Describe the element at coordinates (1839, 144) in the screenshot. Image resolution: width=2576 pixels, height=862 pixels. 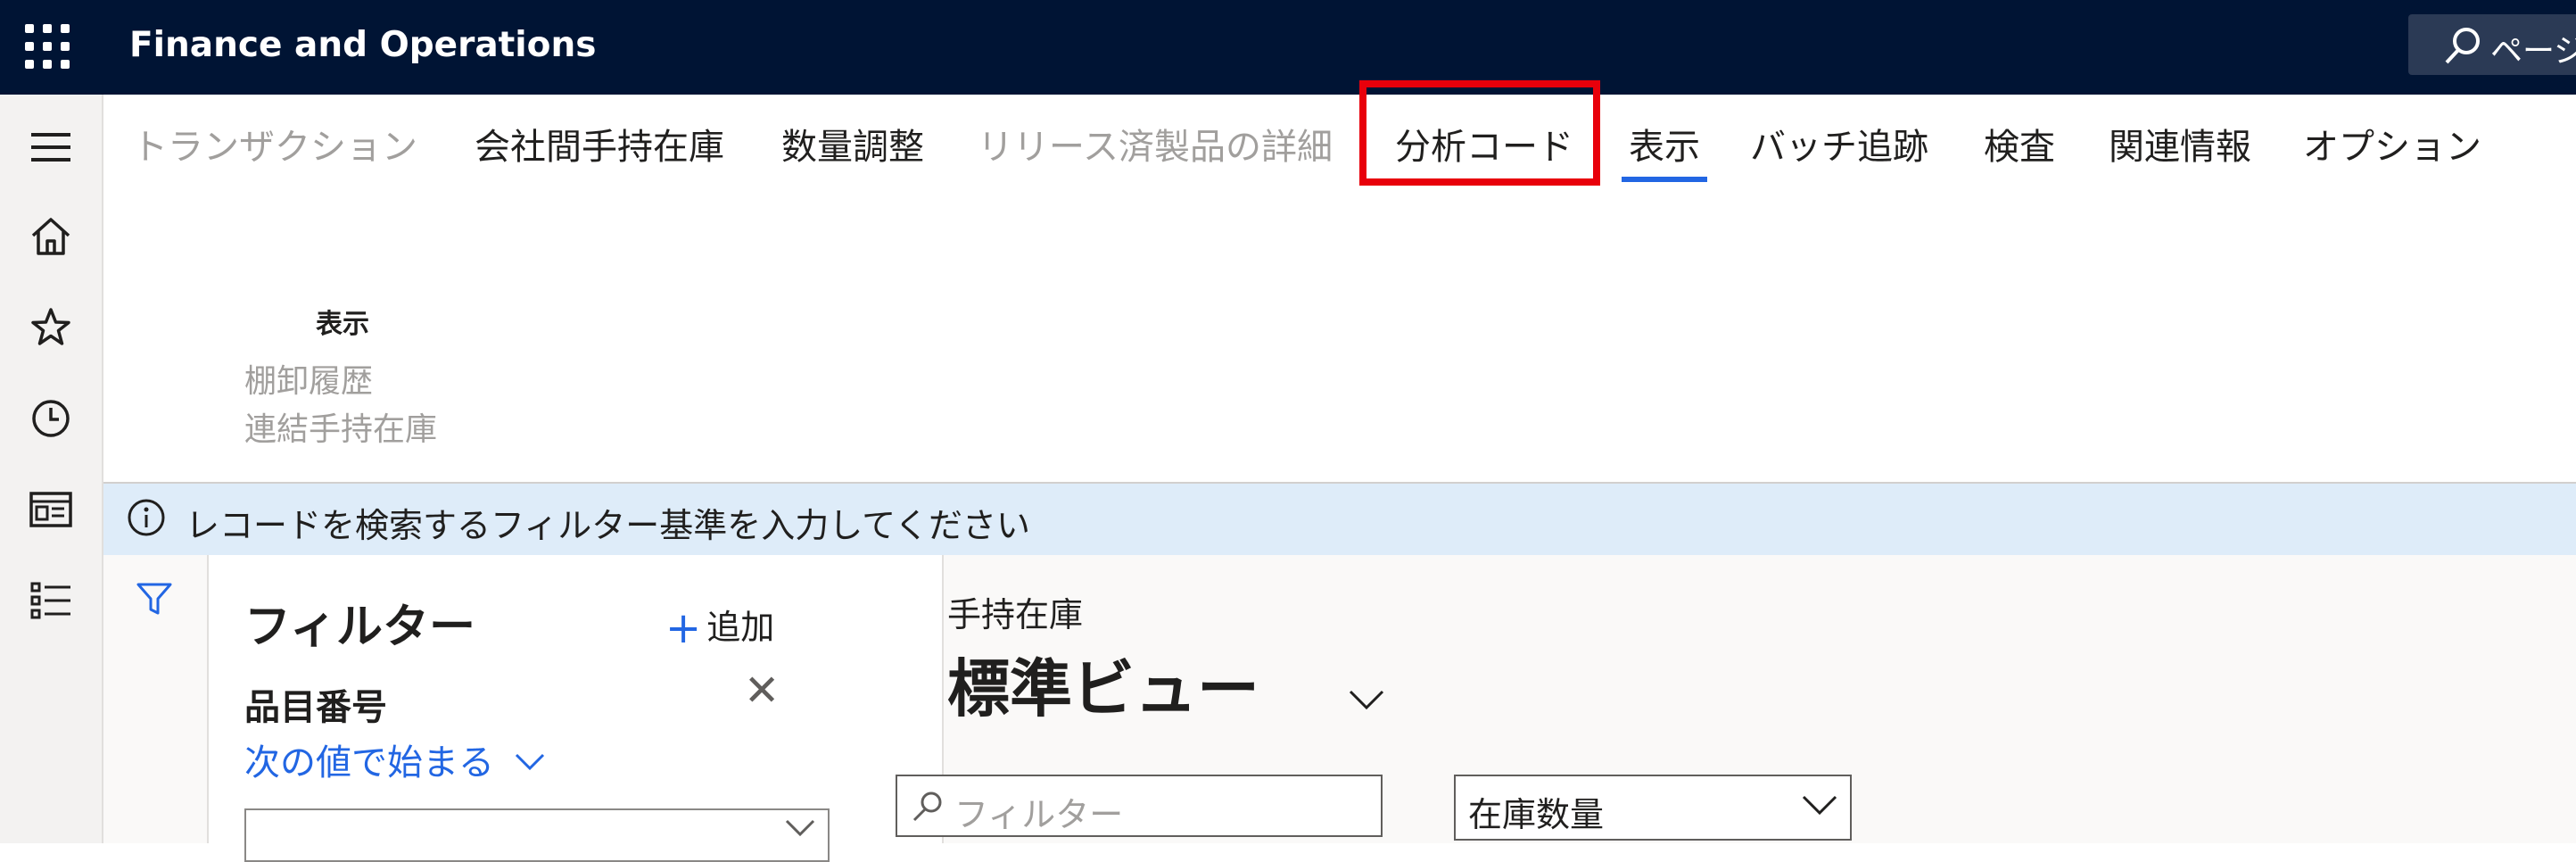
I see `tab-batch-tracking: バッチ追跡` at that location.